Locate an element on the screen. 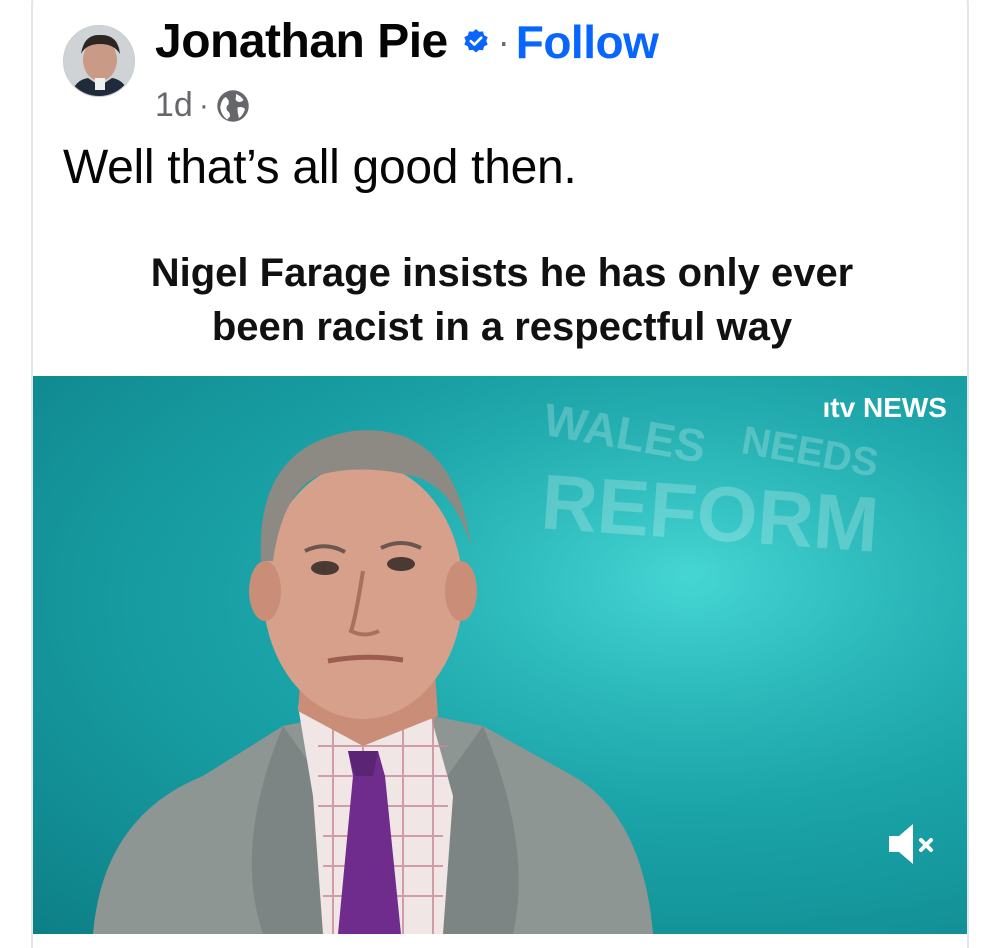 The width and height of the screenshot is (1000, 948). post-header: Jonathan Pie · Follow 1d · is located at coordinates (503, 68).